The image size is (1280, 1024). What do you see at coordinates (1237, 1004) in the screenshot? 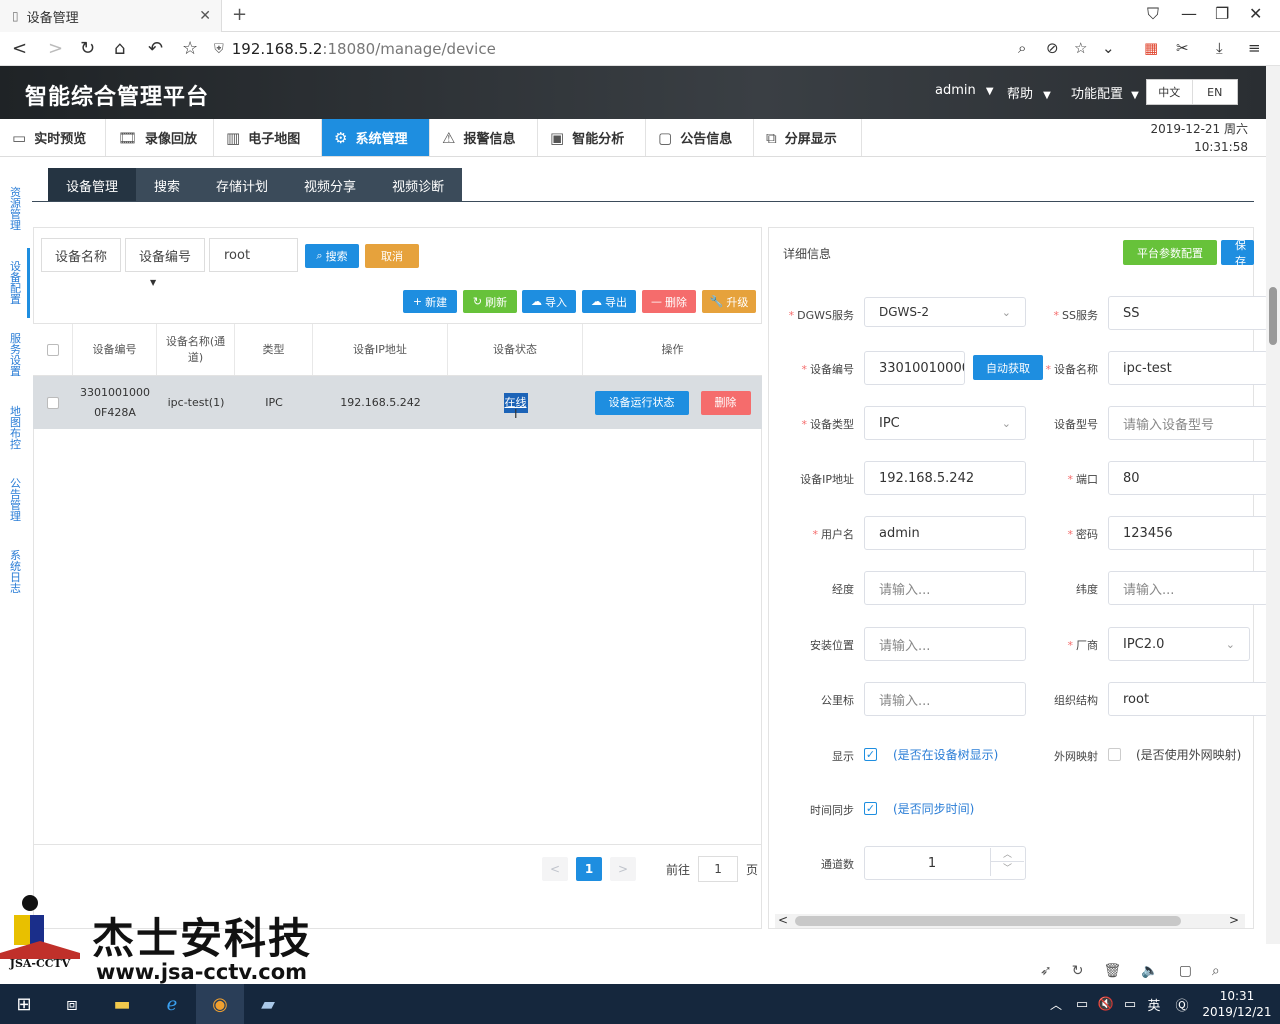
I see `taskbar-clock: 10:31 2019/12/21` at bounding box center [1237, 1004].